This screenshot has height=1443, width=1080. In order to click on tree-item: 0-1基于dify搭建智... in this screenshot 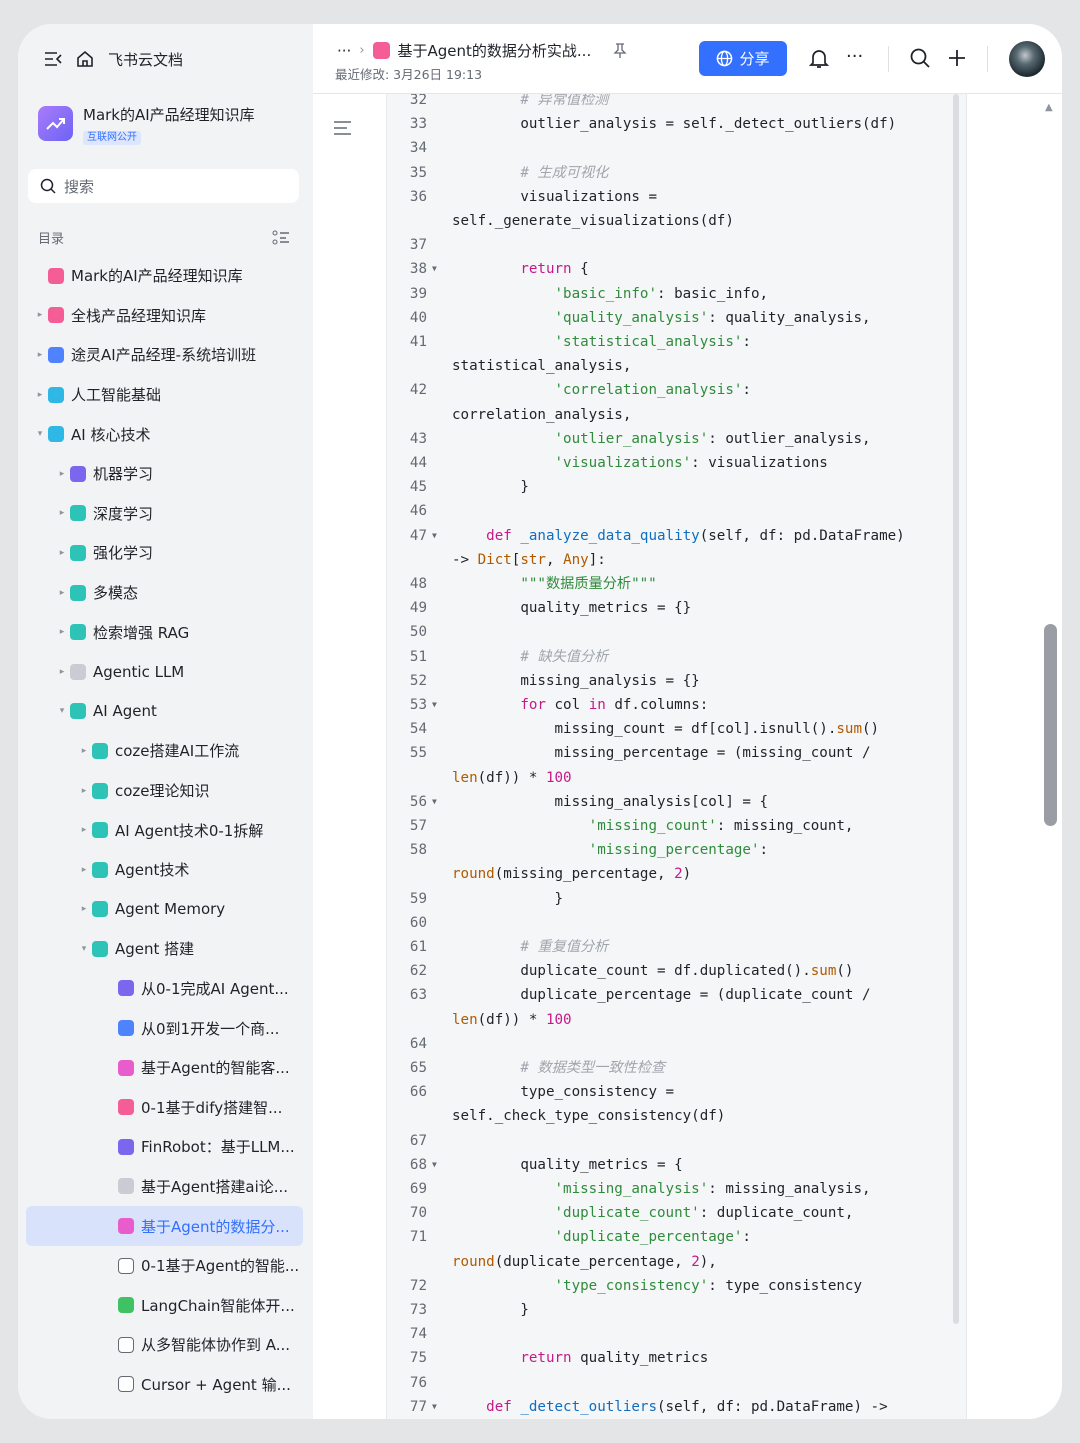, I will do `click(164, 1107)`.